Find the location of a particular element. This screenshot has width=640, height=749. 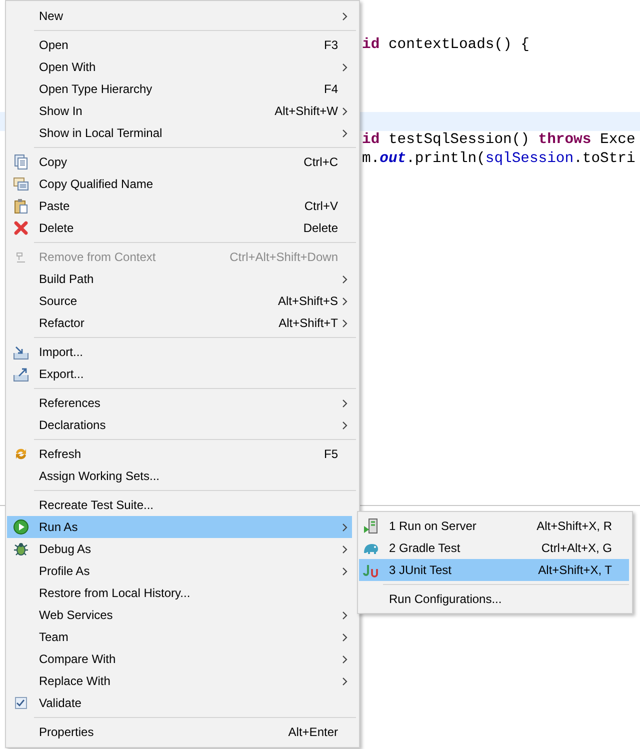

menu-item: Run As is located at coordinates (179, 527).